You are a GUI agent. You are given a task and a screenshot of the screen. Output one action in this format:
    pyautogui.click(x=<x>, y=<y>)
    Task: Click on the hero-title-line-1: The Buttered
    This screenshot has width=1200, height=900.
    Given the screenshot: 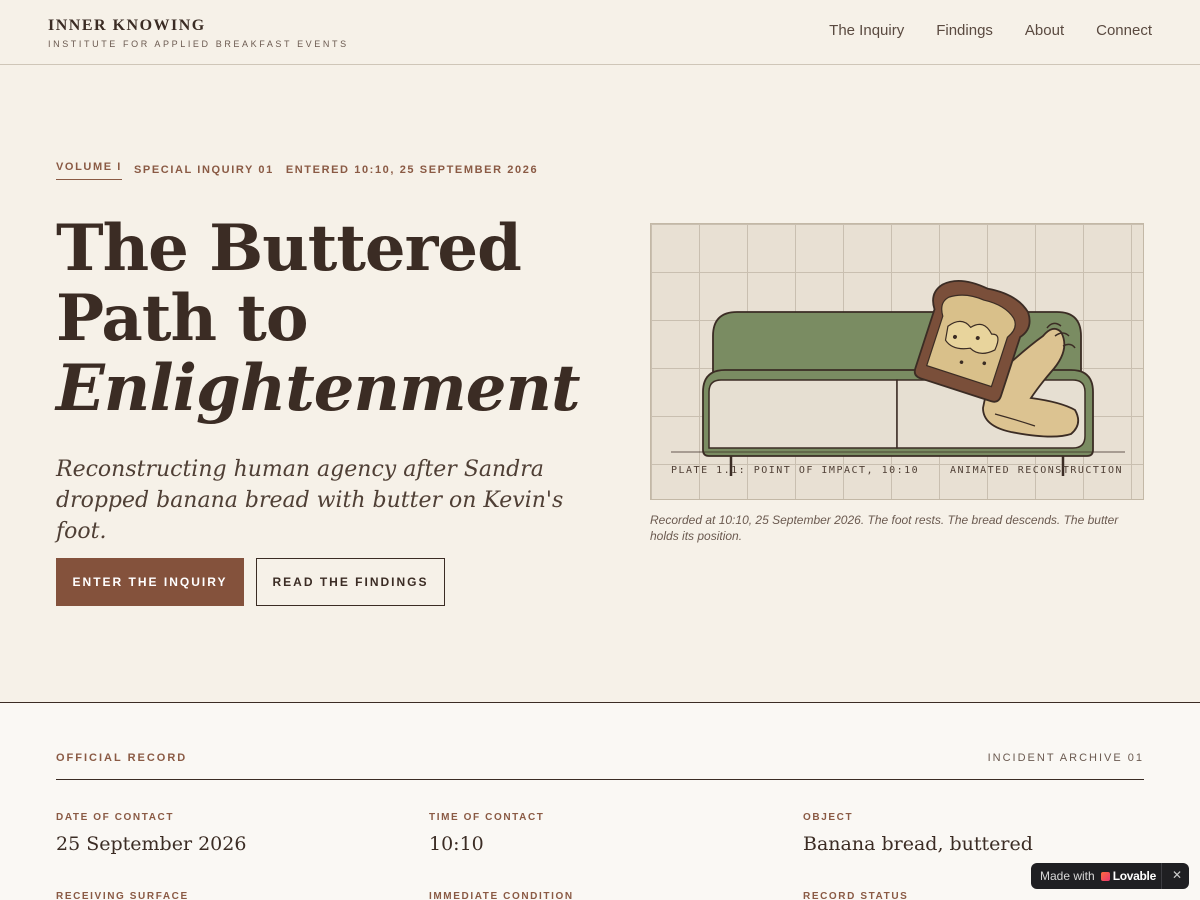 What is the action you would take?
    pyautogui.click(x=289, y=248)
    